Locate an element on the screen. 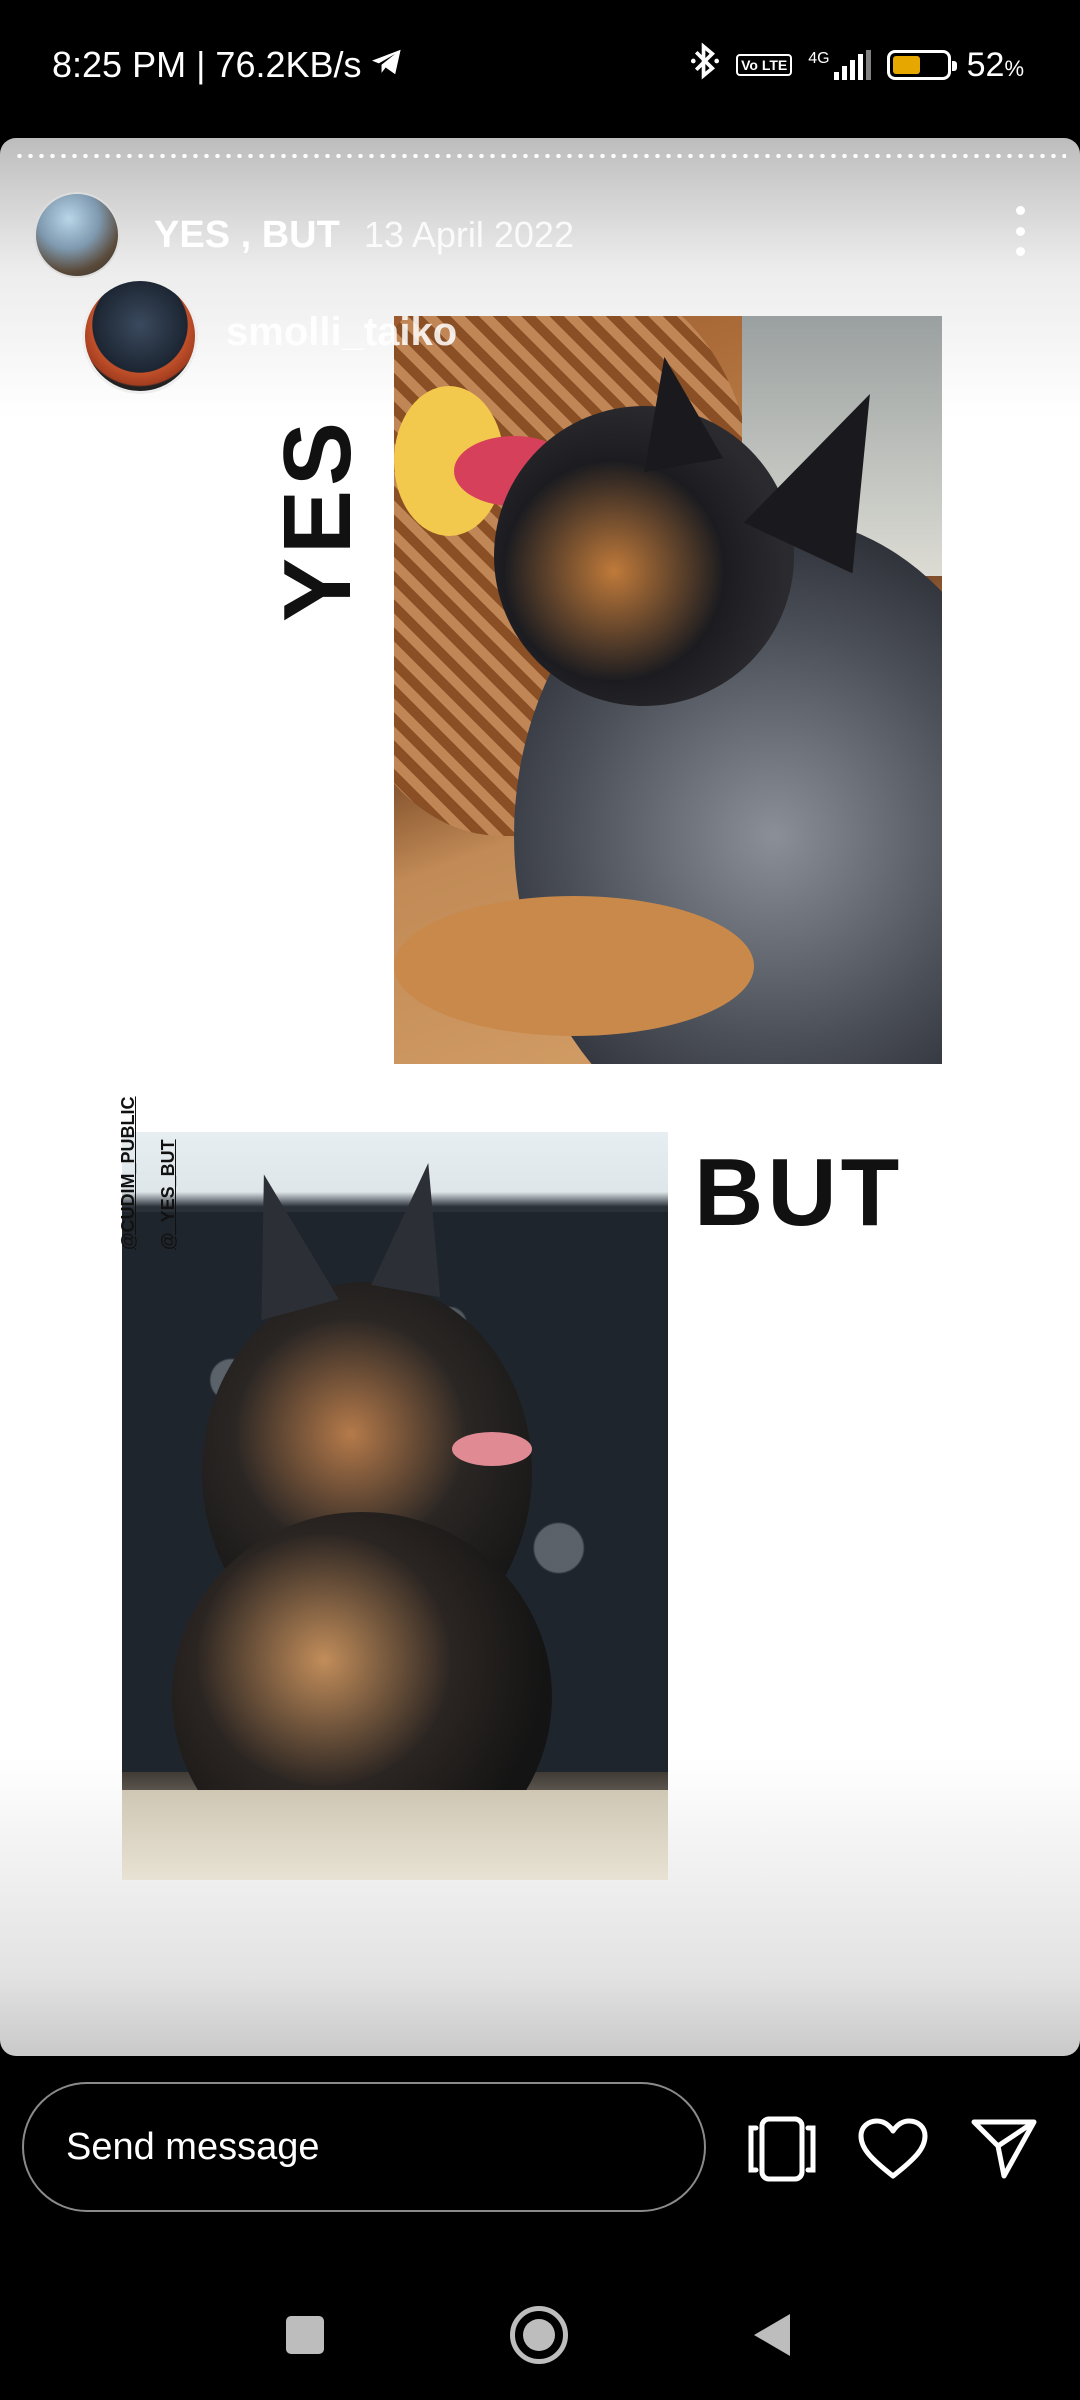  signal-icon: 4G is located at coordinates (839, 65).